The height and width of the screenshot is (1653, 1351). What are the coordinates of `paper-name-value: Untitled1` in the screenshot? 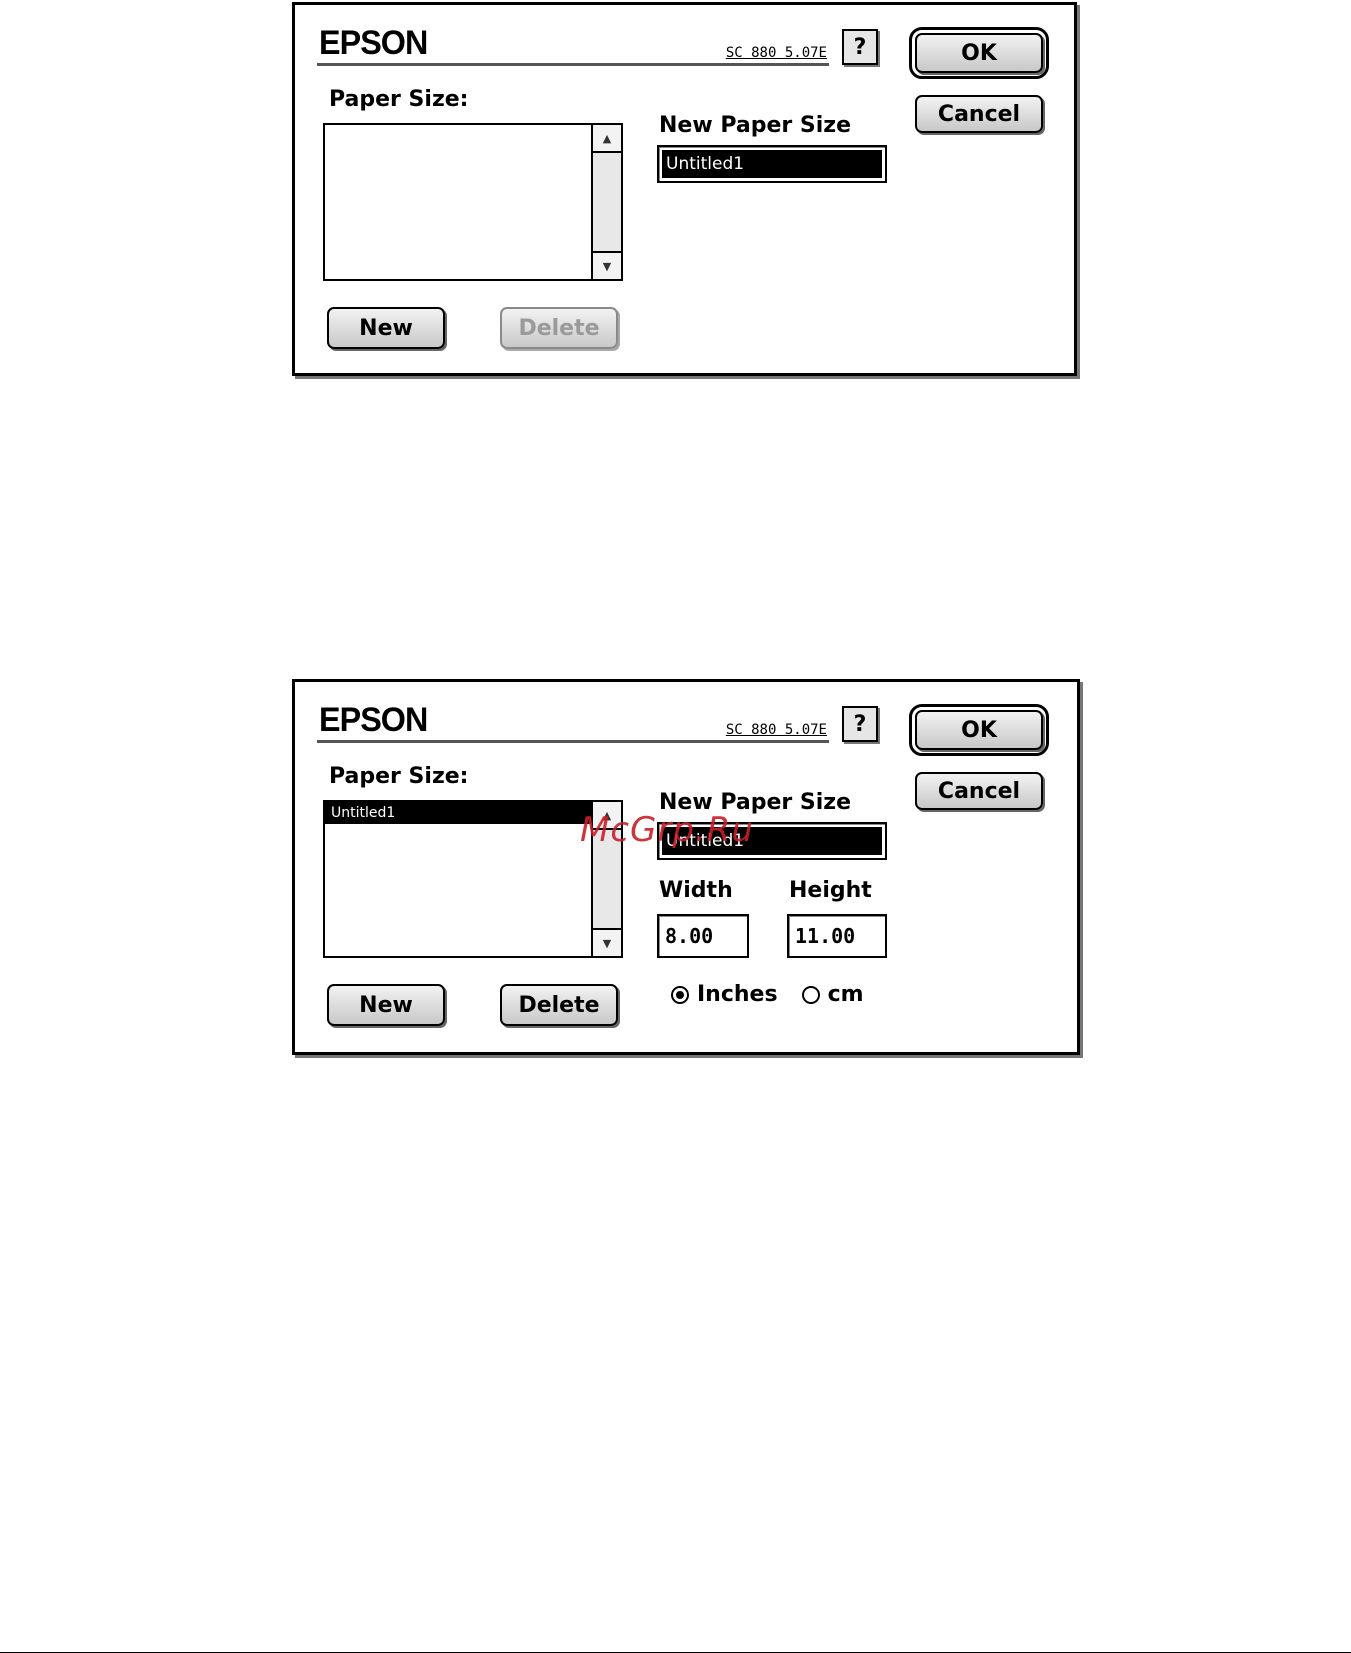 It's located at (772, 164).